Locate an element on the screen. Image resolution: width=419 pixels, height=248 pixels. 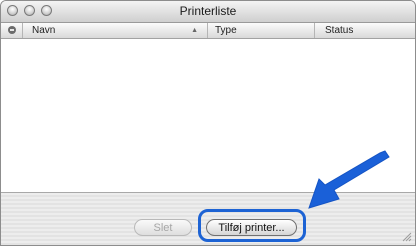
printer-status-icon is located at coordinates (11, 30).